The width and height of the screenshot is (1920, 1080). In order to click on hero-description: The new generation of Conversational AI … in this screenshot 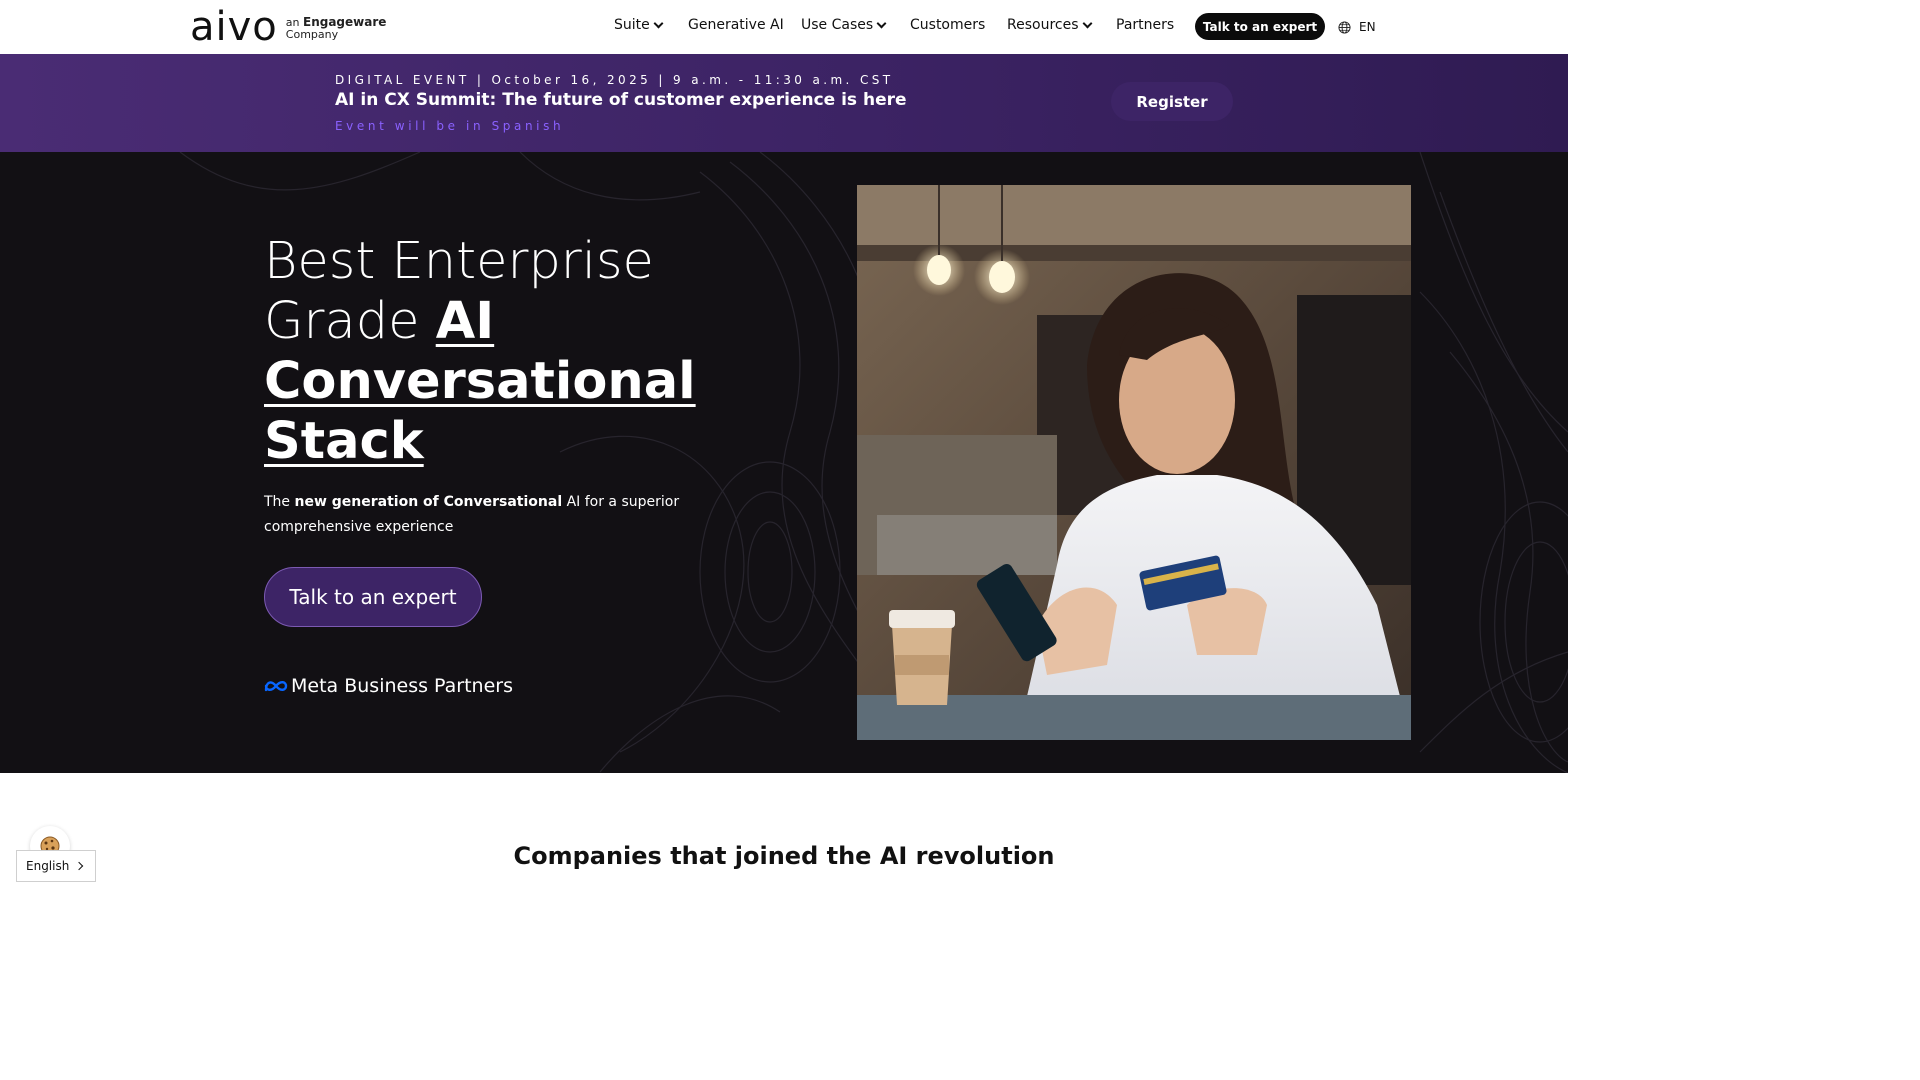, I will do `click(524, 515)`.